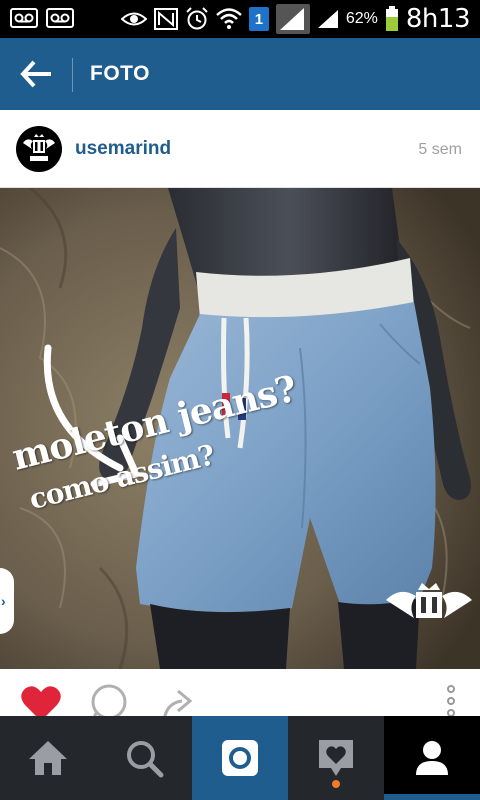 The height and width of the screenshot is (800, 480). What do you see at coordinates (292, 19) in the screenshot?
I see `data-signal-icon` at bounding box center [292, 19].